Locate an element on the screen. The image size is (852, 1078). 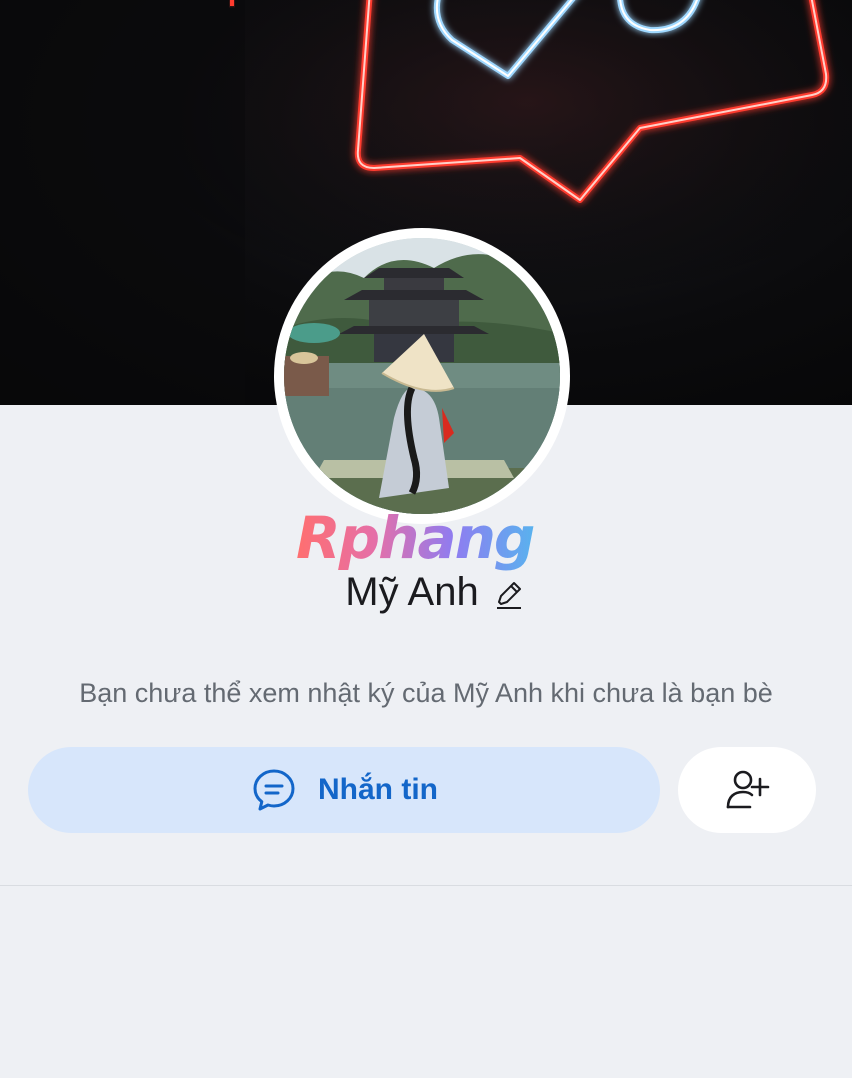
message-button-label: Nhắn tin is located at coordinates (378, 789).